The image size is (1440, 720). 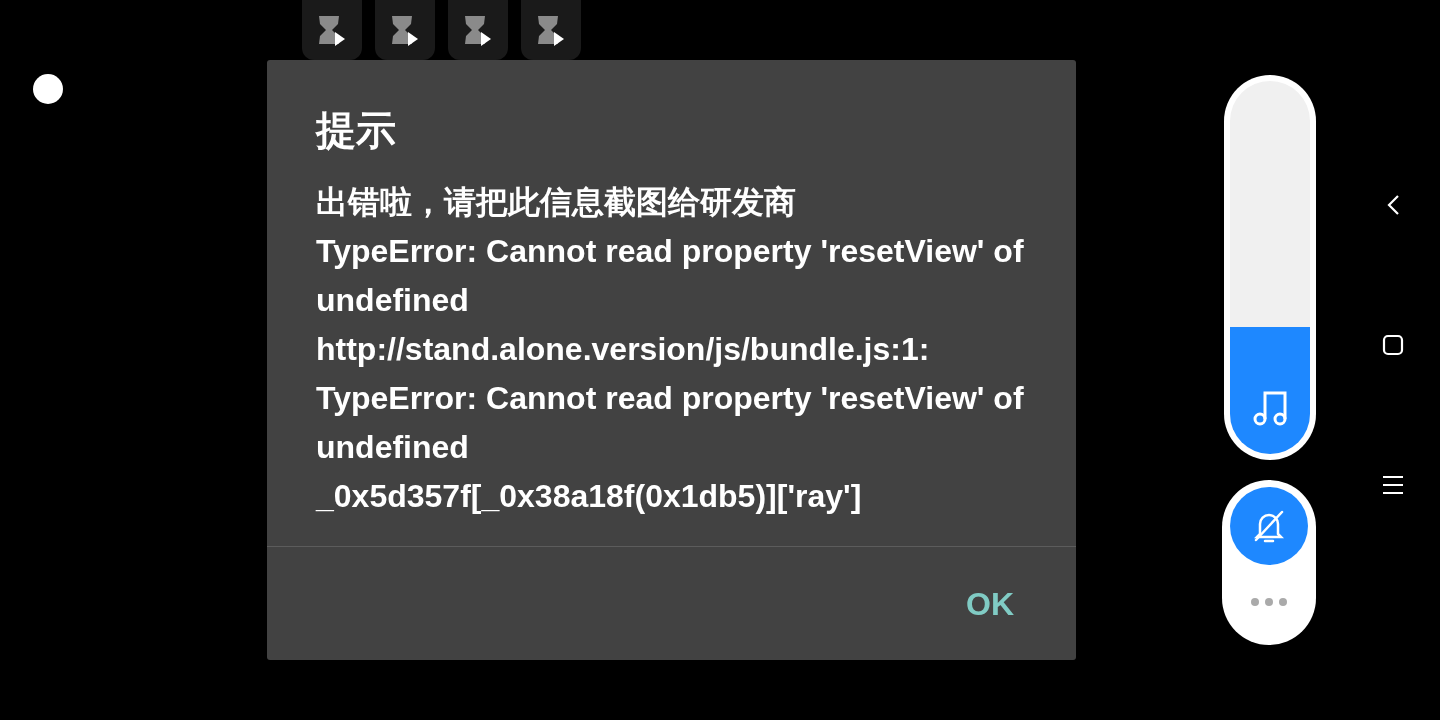 I want to click on dialog-title: 提示, so click(x=356, y=130).